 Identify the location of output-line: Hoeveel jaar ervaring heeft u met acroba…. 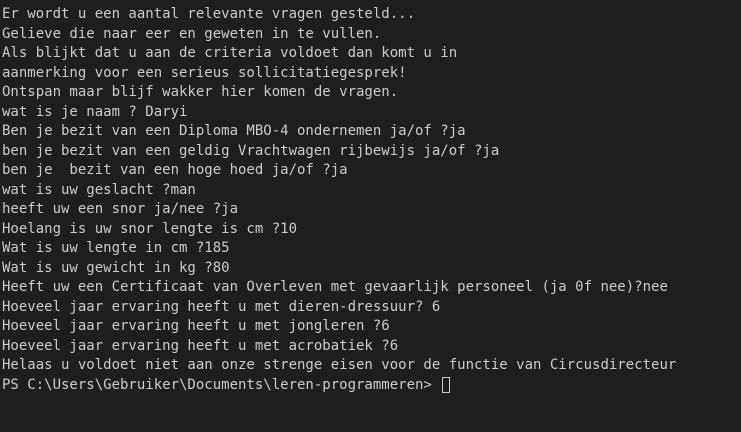
(200, 345).